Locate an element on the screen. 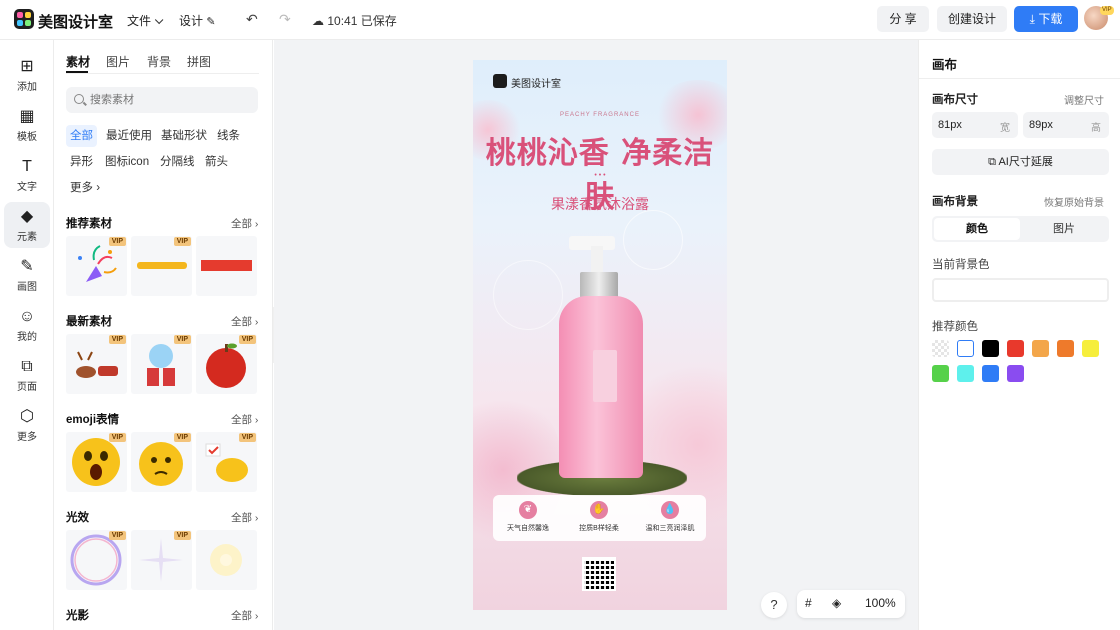 This screenshot has height=630, width=1120. help-button: ? is located at coordinates (774, 605).